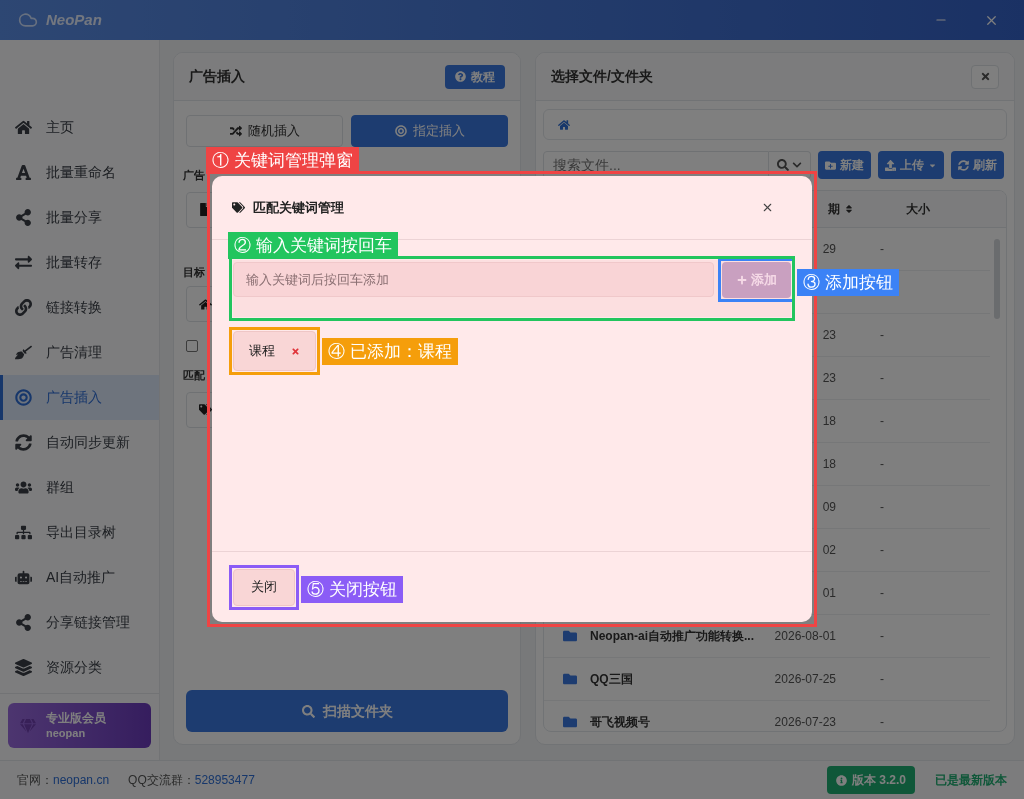 This screenshot has width=1024, height=799. What do you see at coordinates (264, 131) in the screenshot?
I see `mode-tab: 随机插入` at bounding box center [264, 131].